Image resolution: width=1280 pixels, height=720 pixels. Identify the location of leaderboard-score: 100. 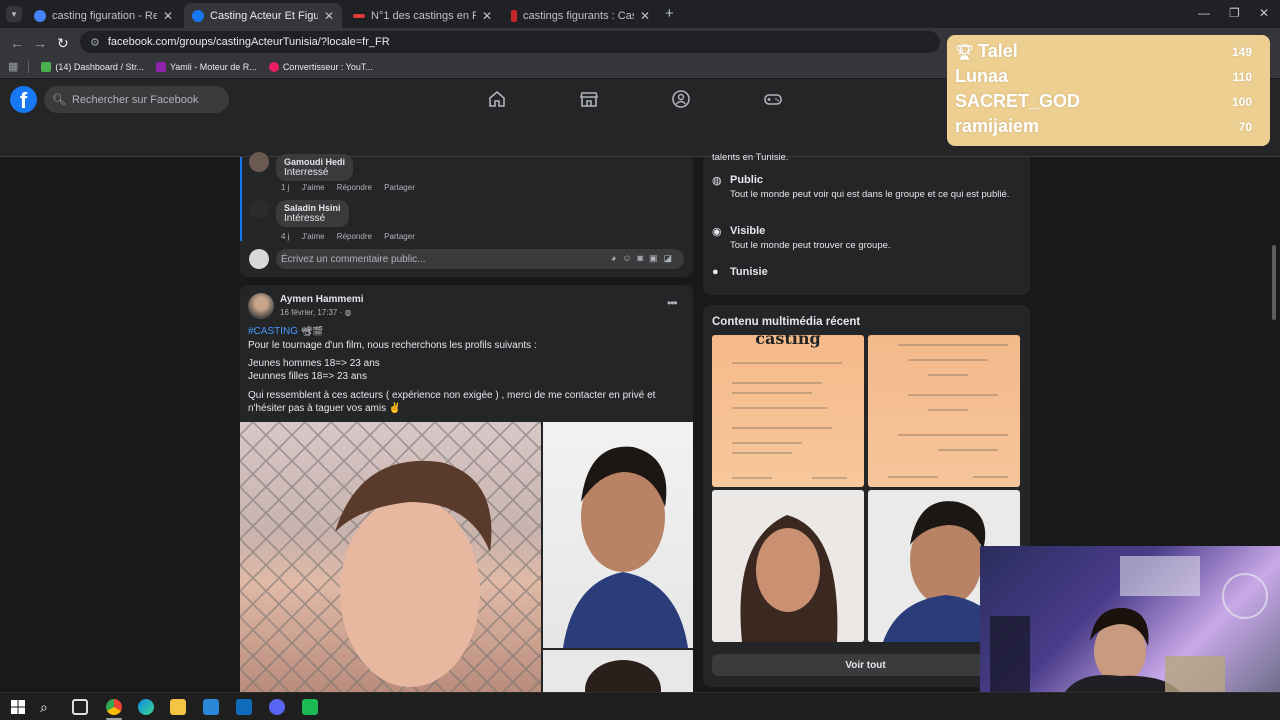
(1241, 101).